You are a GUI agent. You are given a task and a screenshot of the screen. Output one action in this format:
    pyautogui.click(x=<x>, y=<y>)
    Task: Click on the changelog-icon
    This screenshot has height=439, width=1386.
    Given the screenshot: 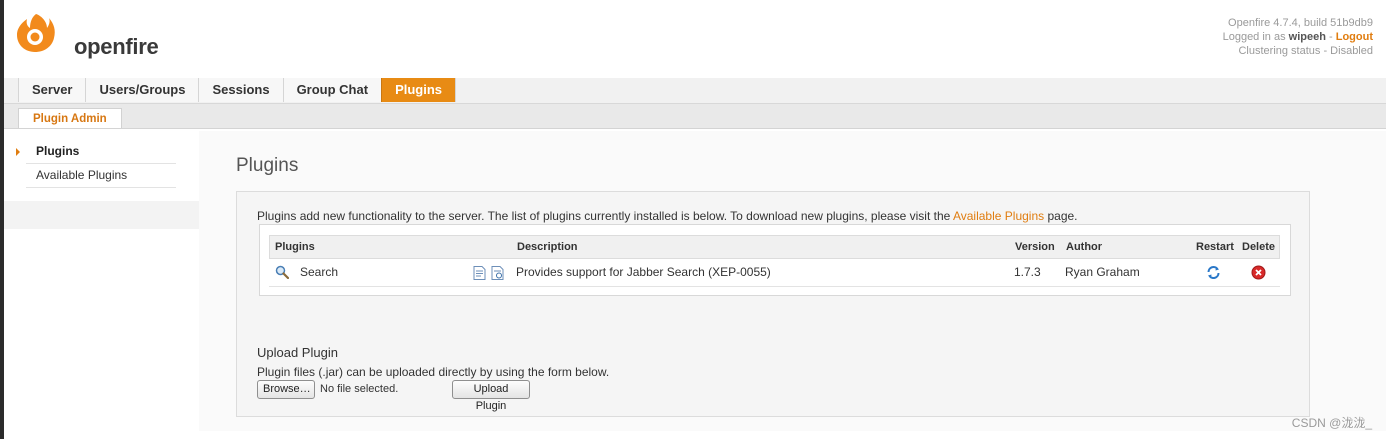 What is the action you would take?
    pyautogui.click(x=497, y=273)
    